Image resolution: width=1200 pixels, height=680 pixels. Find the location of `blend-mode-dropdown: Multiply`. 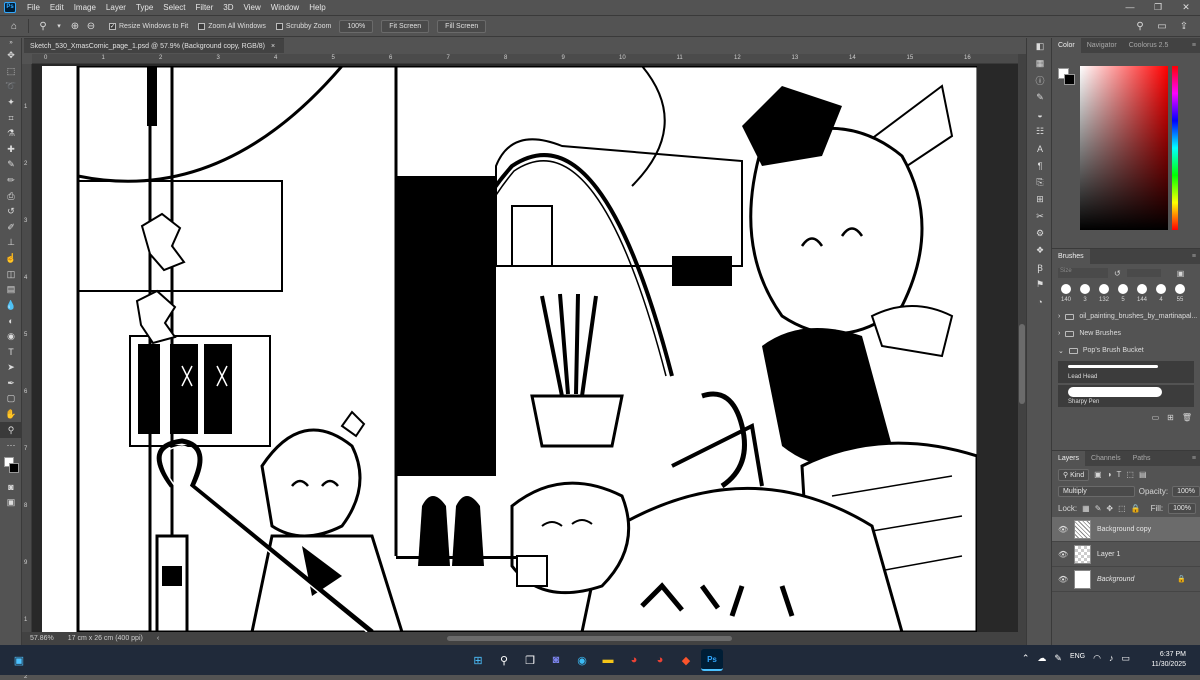

blend-mode-dropdown: Multiply is located at coordinates (1096, 491).